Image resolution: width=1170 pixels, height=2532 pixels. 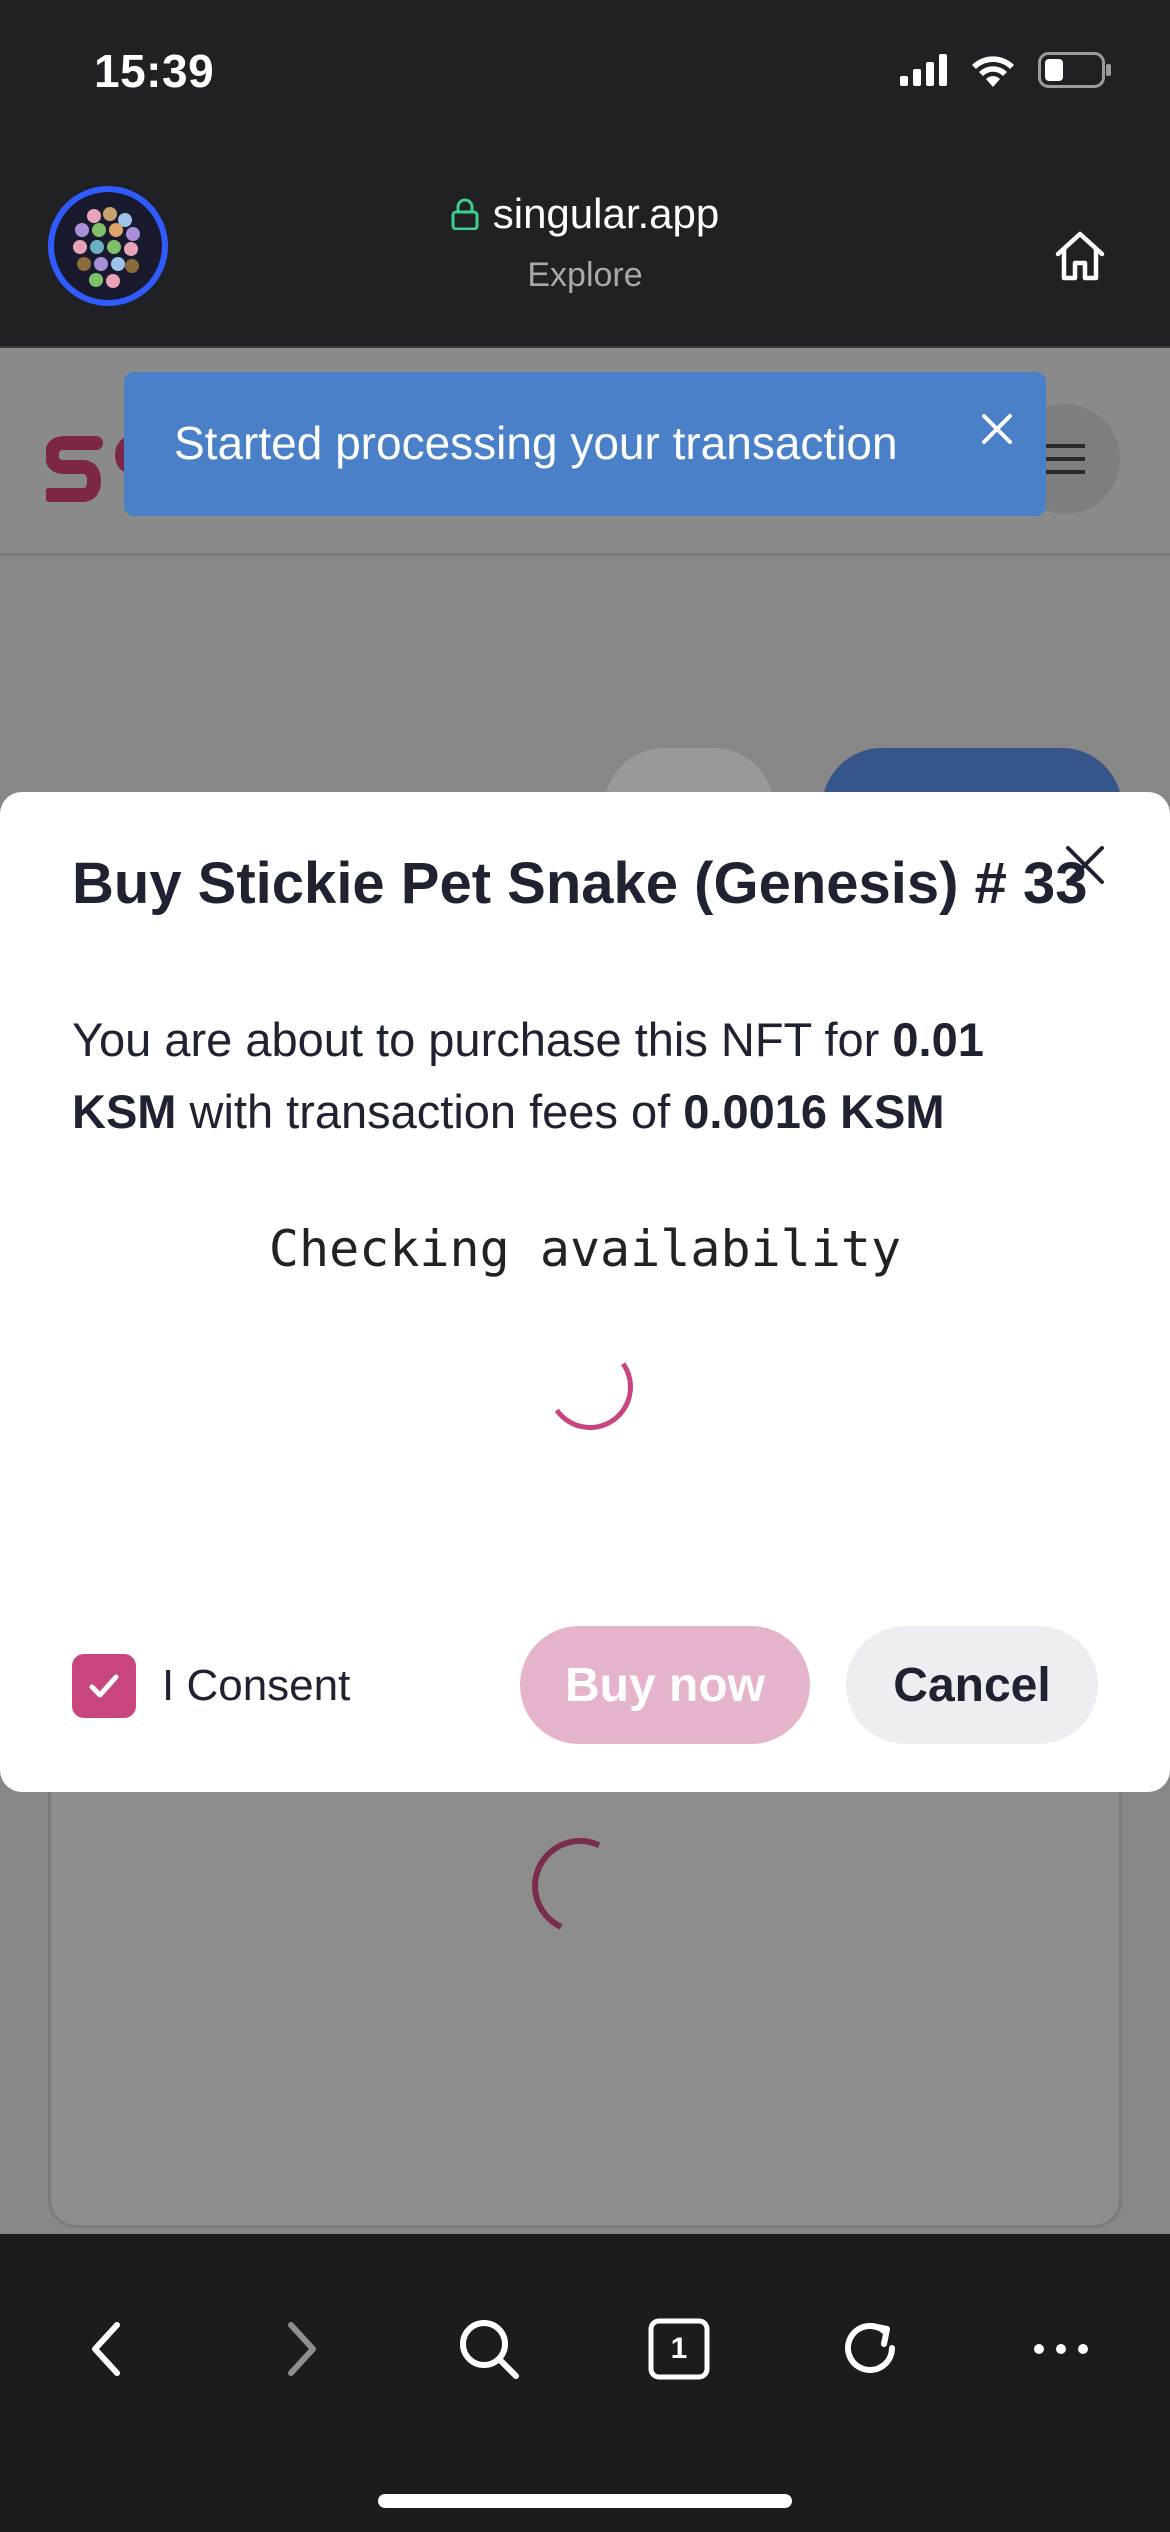 I want to click on more-button, so click(x=1061, y=2349).